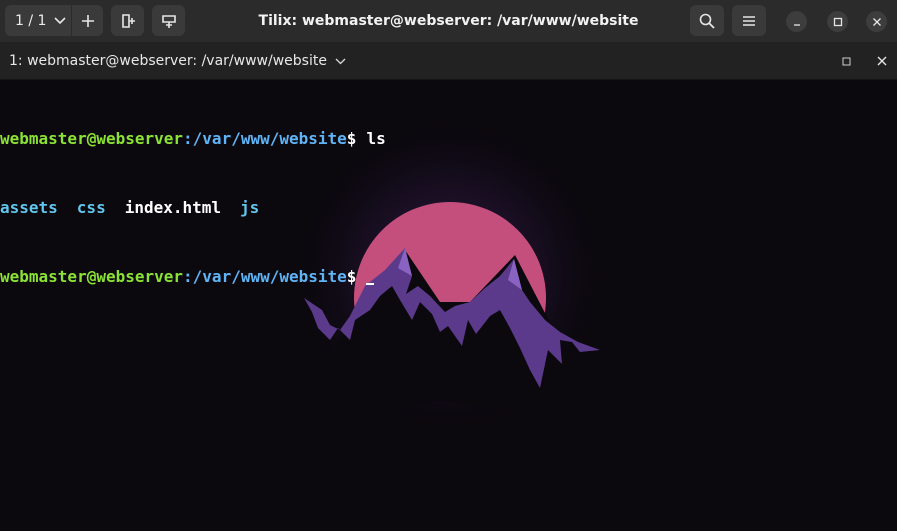 The height and width of the screenshot is (531, 897). I want to click on ls-item-directory: js, so click(250, 207).